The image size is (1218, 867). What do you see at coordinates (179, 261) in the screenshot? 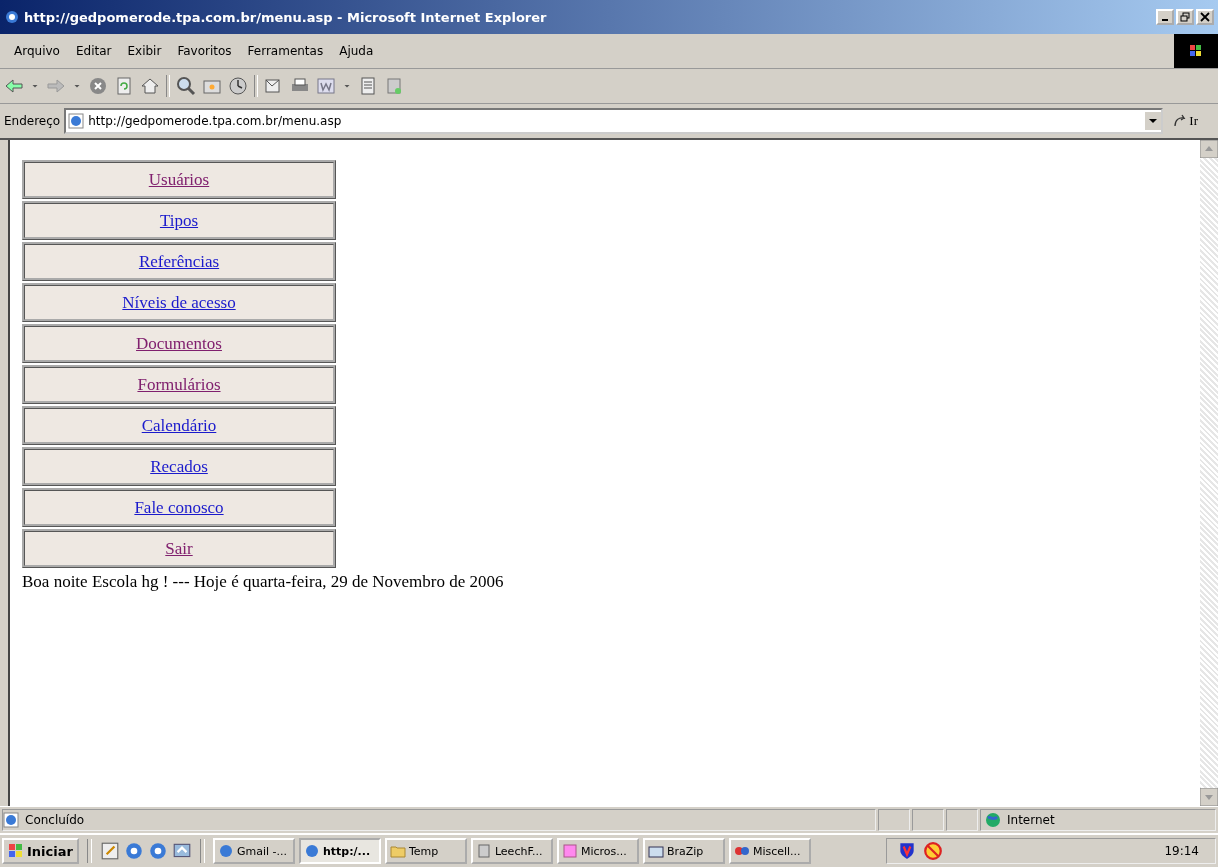
I see `menu-link: Referências` at bounding box center [179, 261].